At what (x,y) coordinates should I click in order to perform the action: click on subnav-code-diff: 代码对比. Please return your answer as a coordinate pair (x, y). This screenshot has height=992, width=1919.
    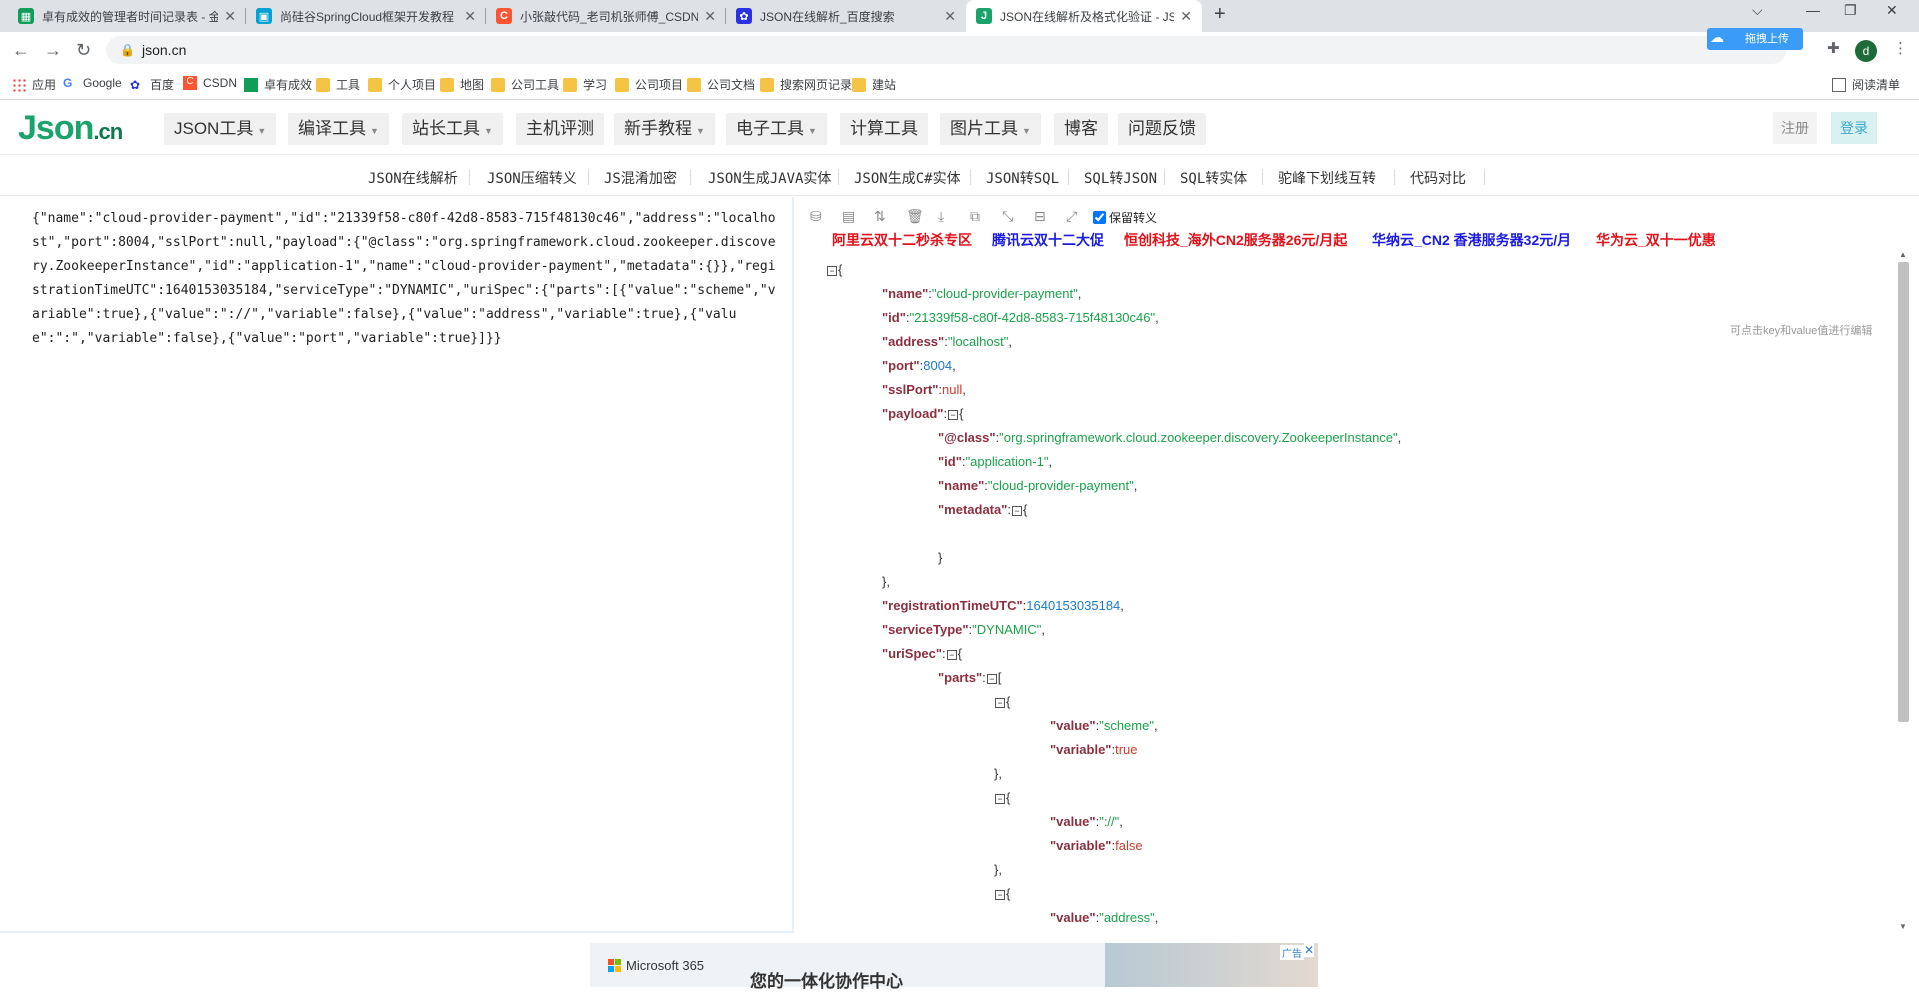
    Looking at the image, I should click on (1438, 178).